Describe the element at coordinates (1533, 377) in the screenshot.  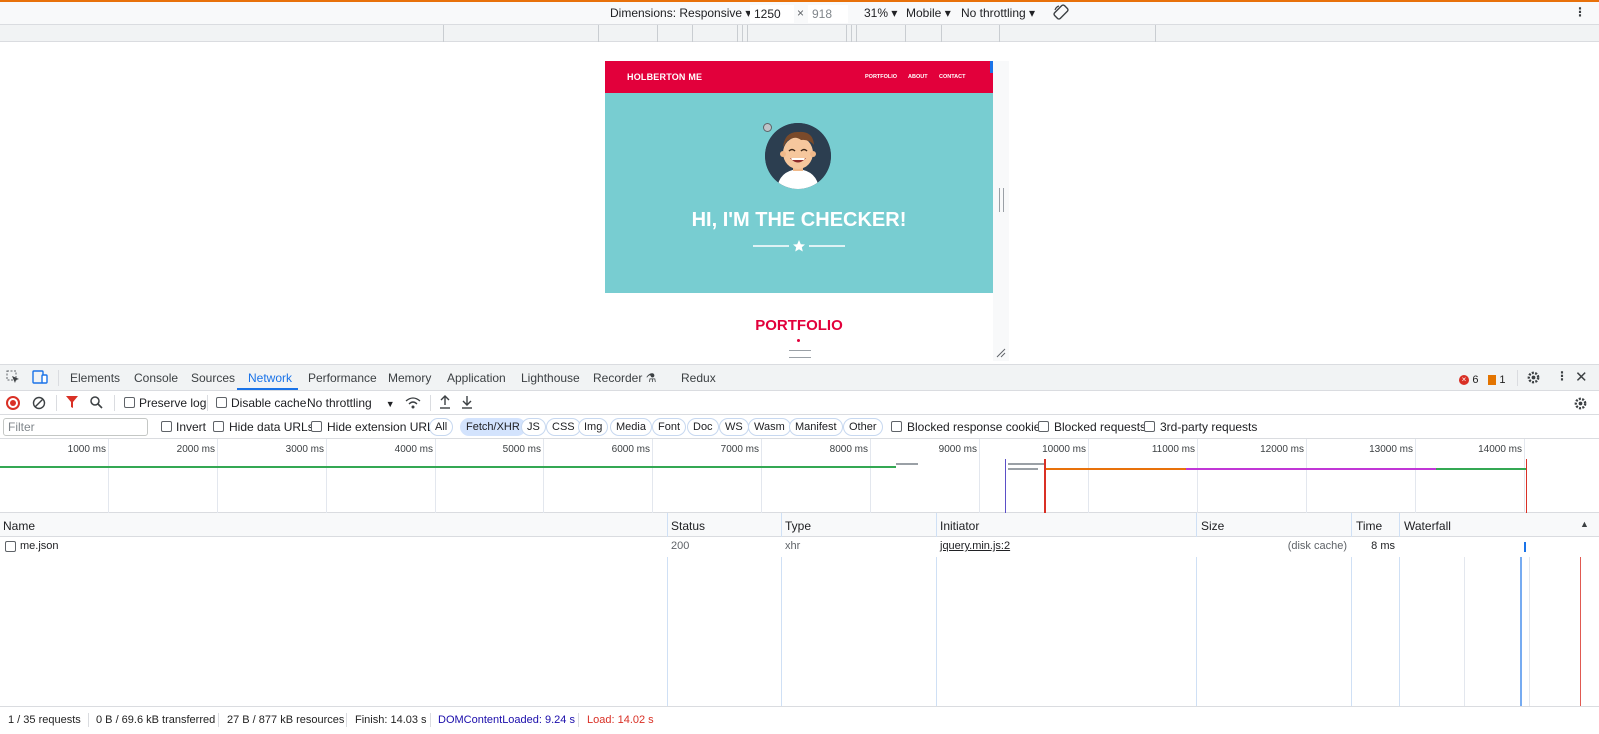
I see `settings-gear-icon` at that location.